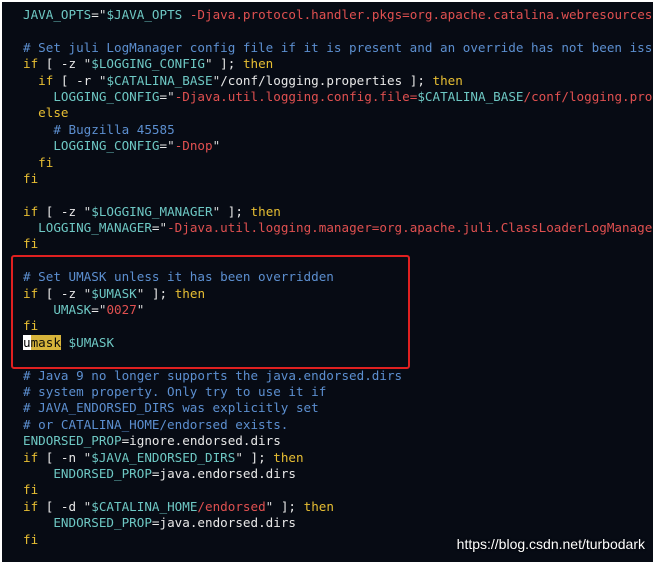 The height and width of the screenshot is (564, 655). I want to click on code-line: # Bugzilla 45585, so click(327, 130).